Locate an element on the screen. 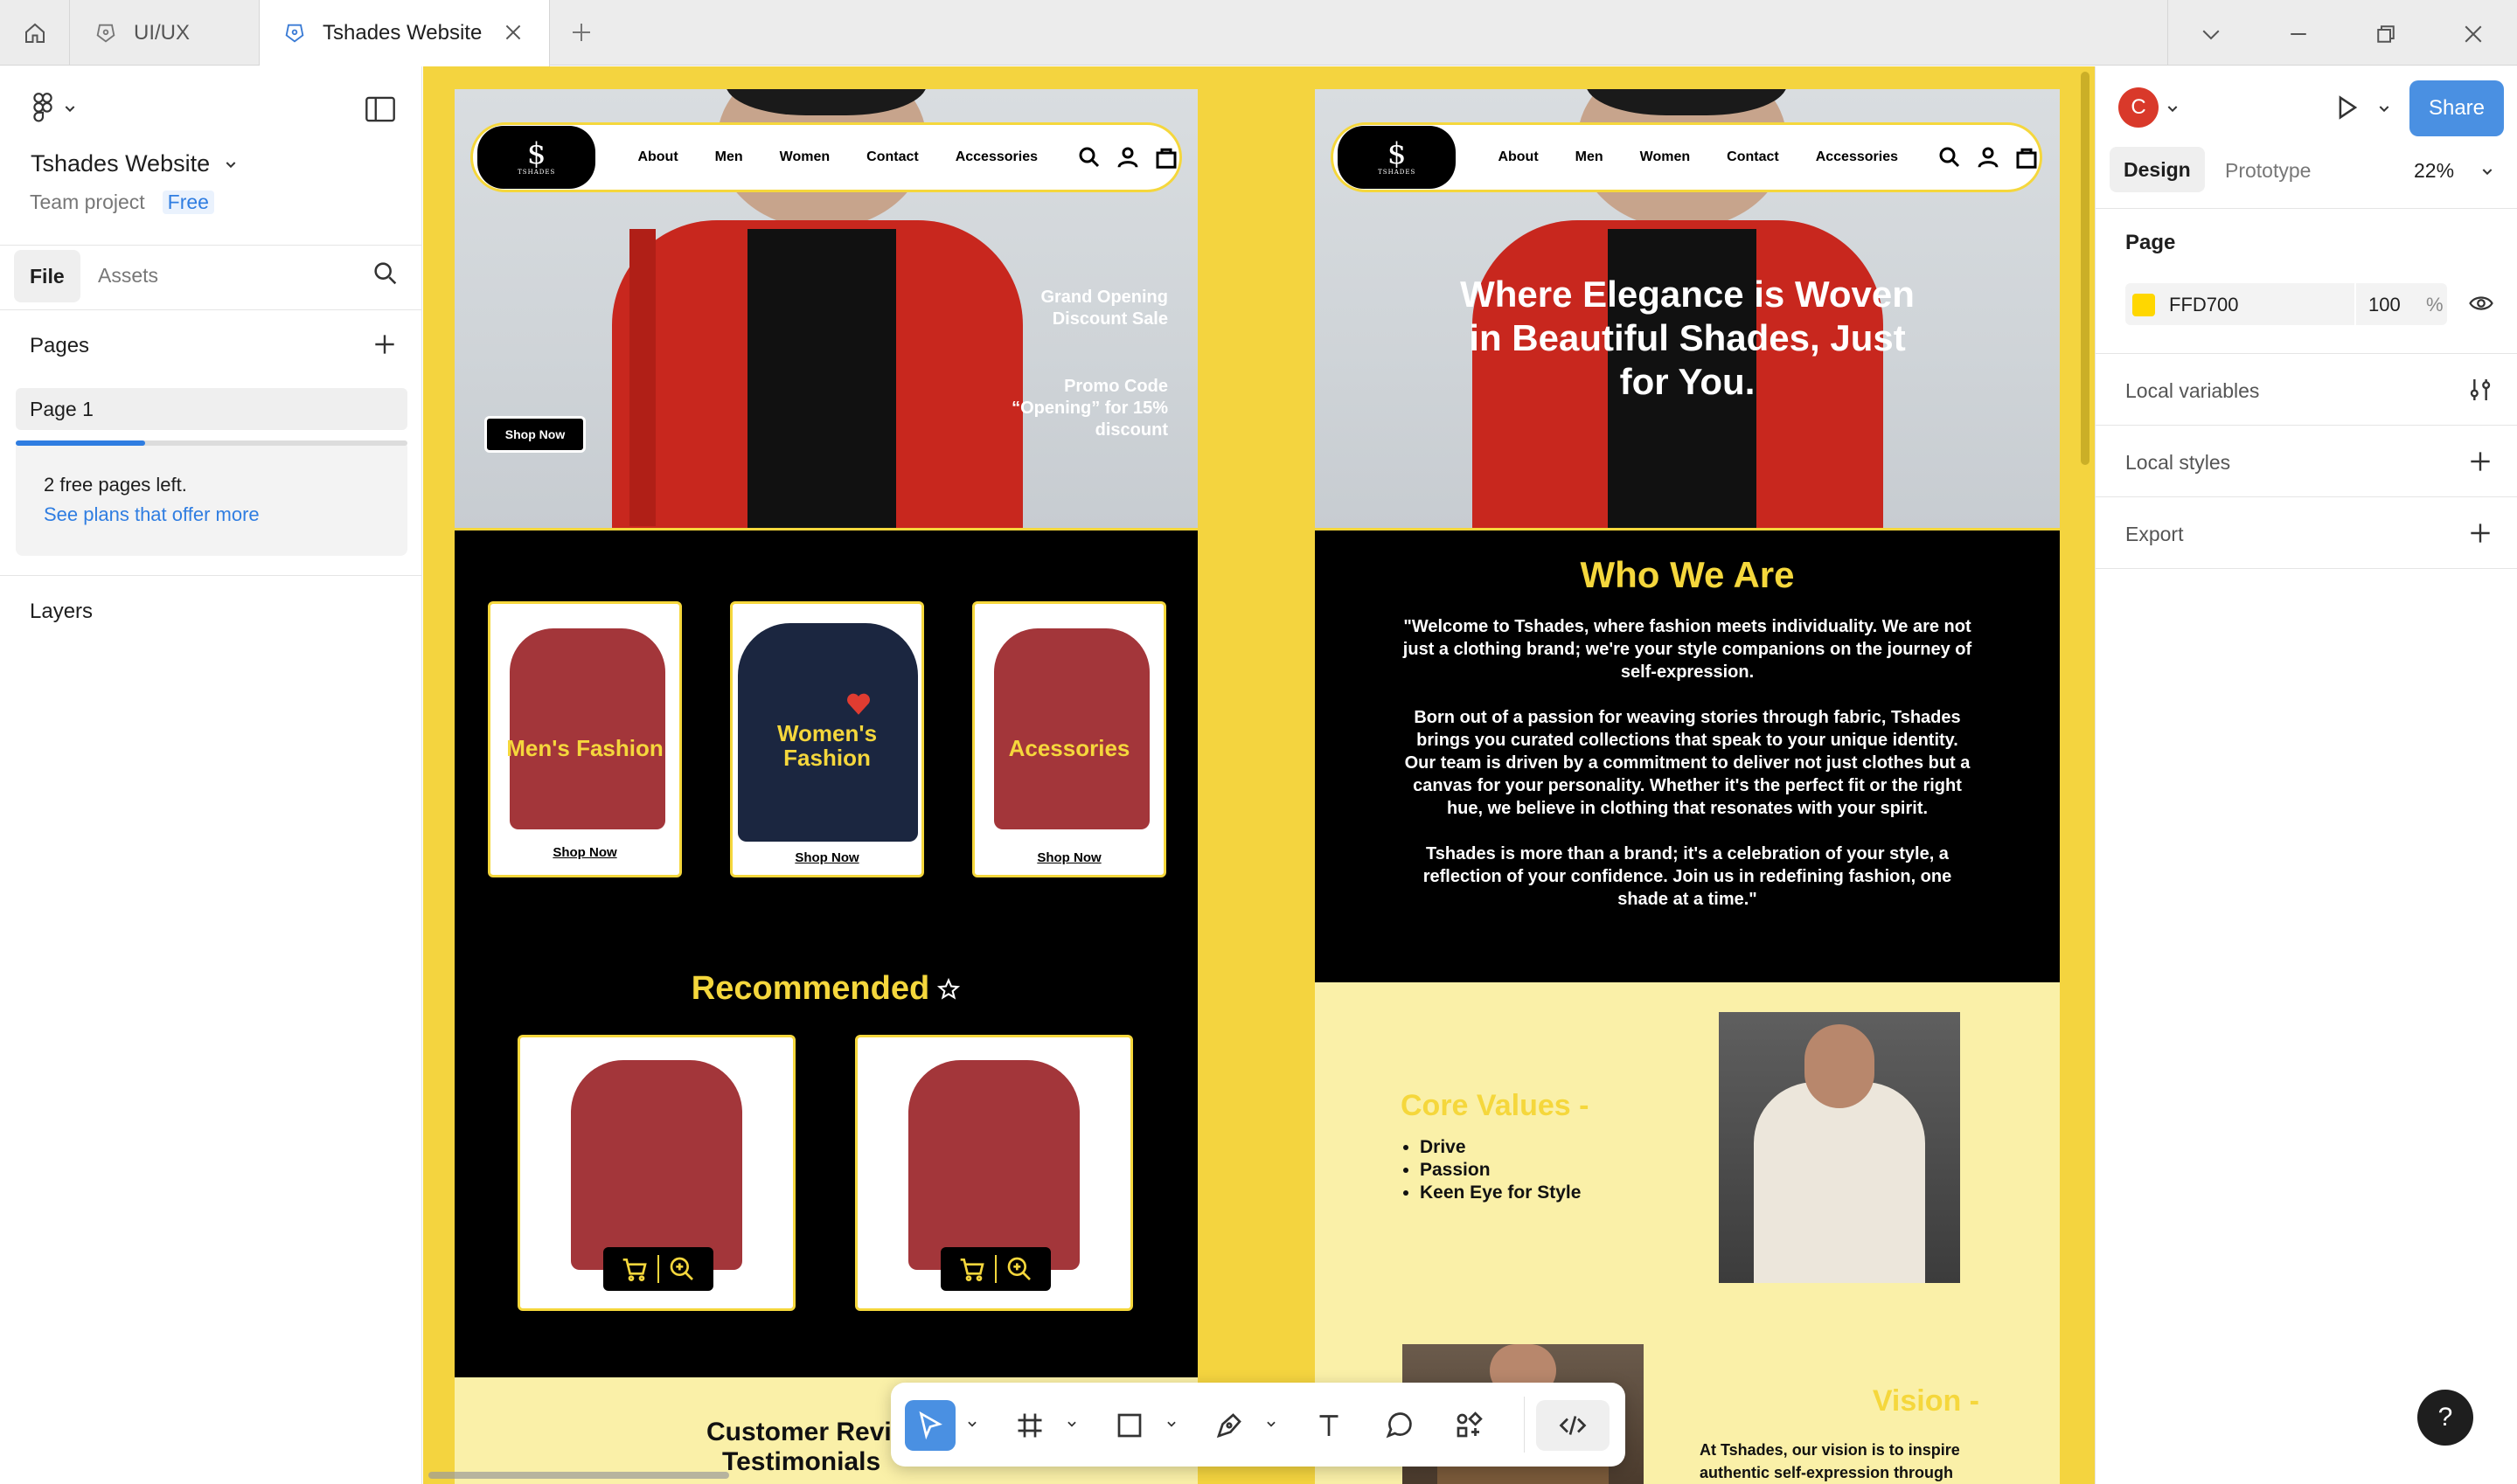 This screenshot has width=2517, height=1484. tab-assets-label: Assets is located at coordinates (128, 275).